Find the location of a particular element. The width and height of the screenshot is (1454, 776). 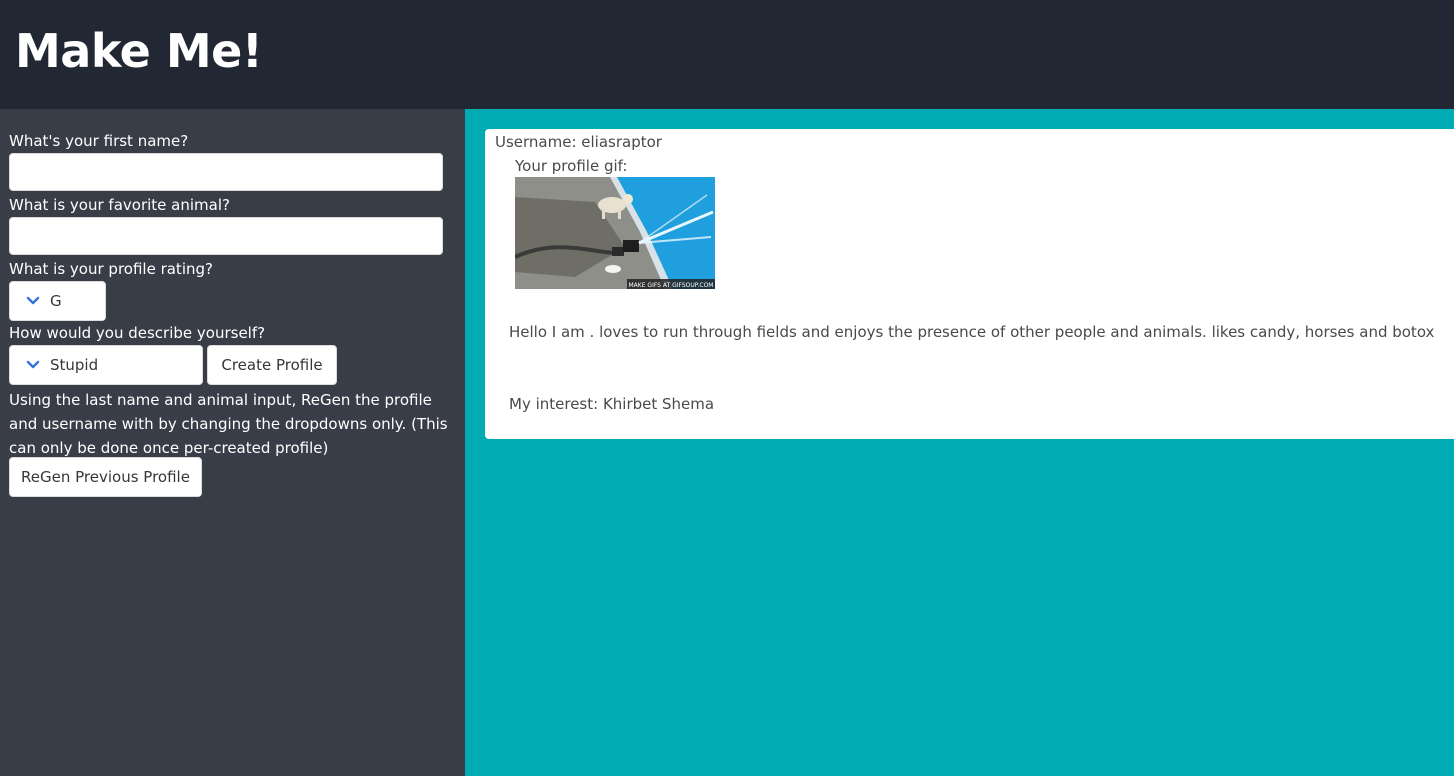

create-profile-button: Create Profile is located at coordinates (272, 365).